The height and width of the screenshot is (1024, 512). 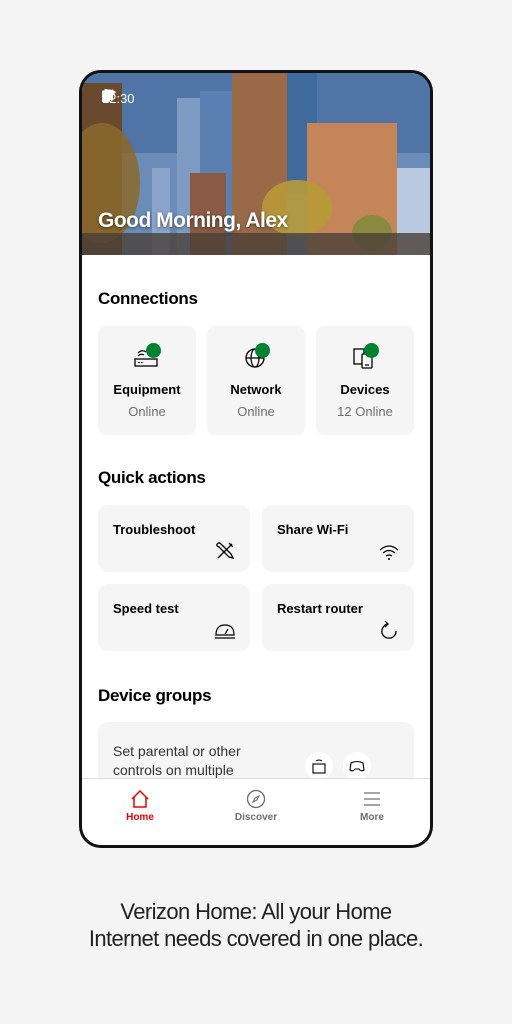 I want to click on quick-action-restart-router: Restart router, so click(x=338, y=617).